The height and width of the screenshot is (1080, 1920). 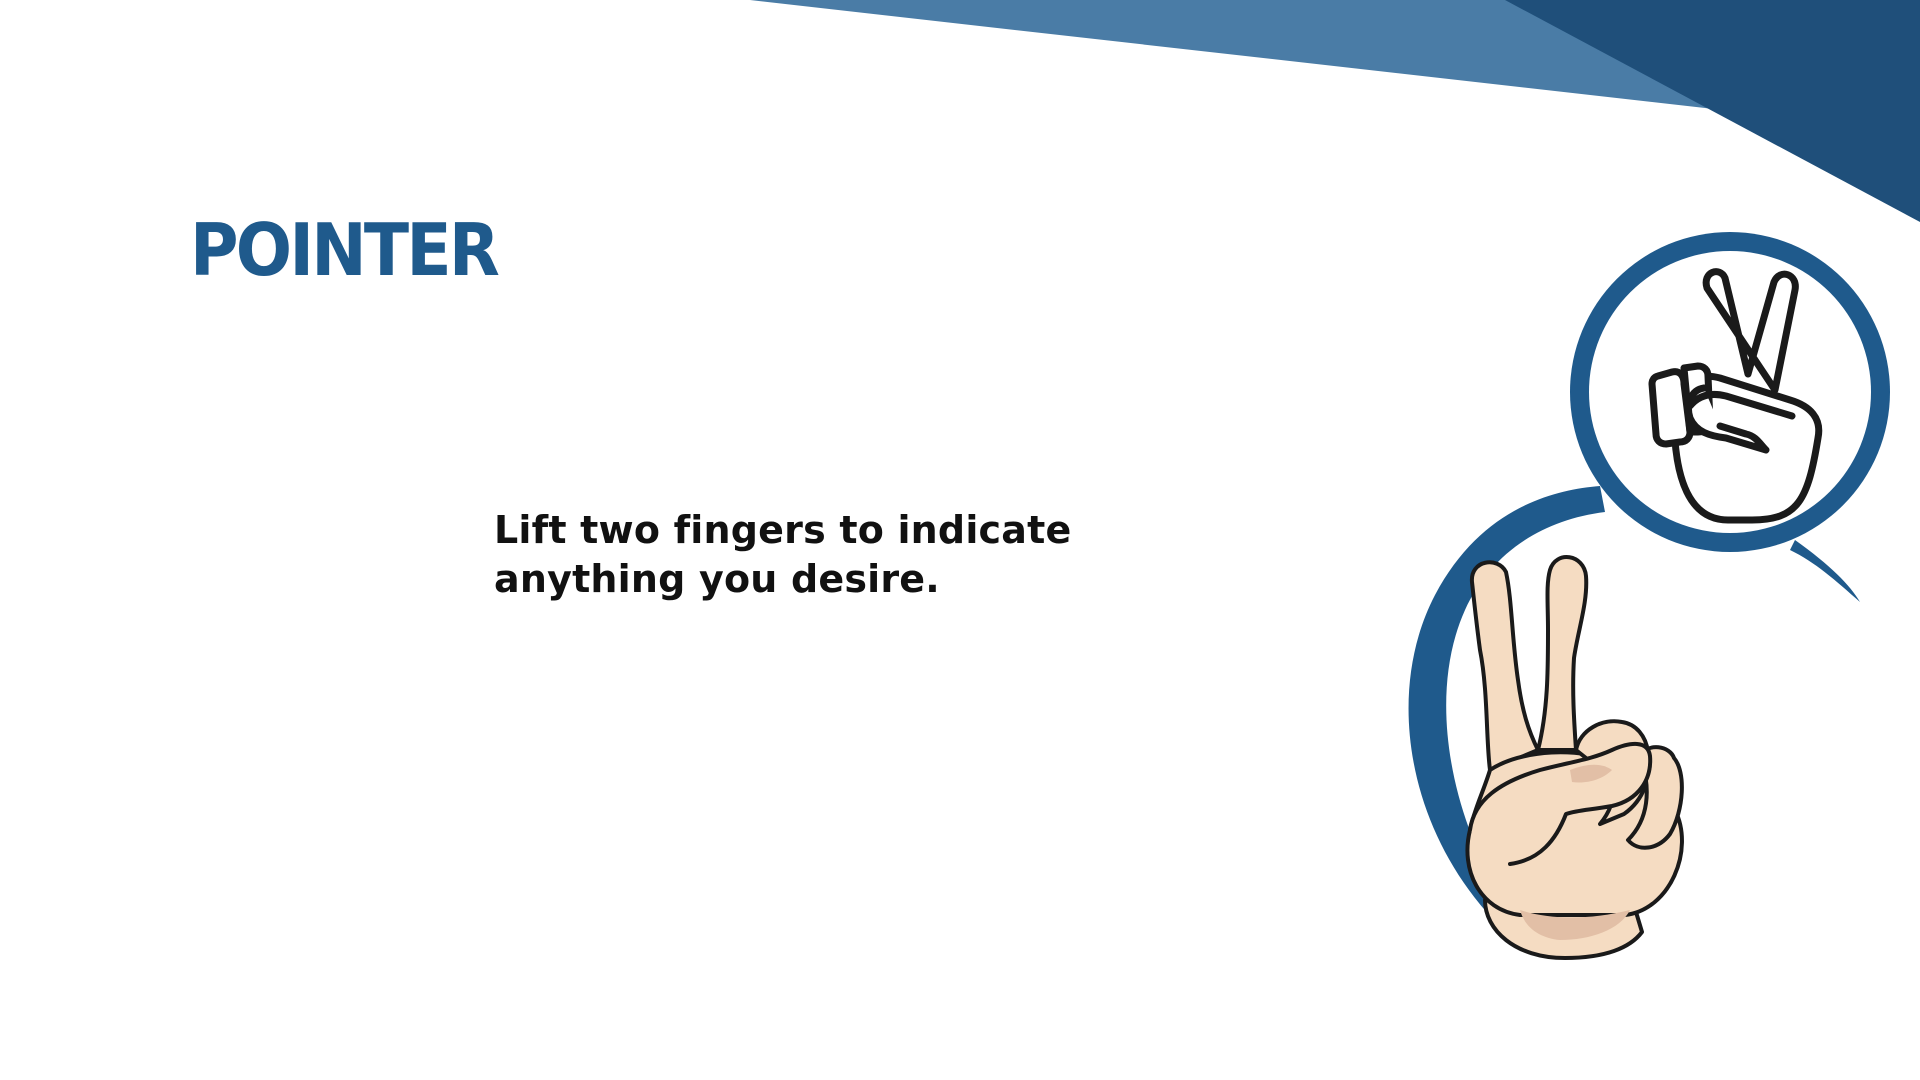 What do you see at coordinates (345, 250) in the screenshot?
I see `slide-title: POINTER` at bounding box center [345, 250].